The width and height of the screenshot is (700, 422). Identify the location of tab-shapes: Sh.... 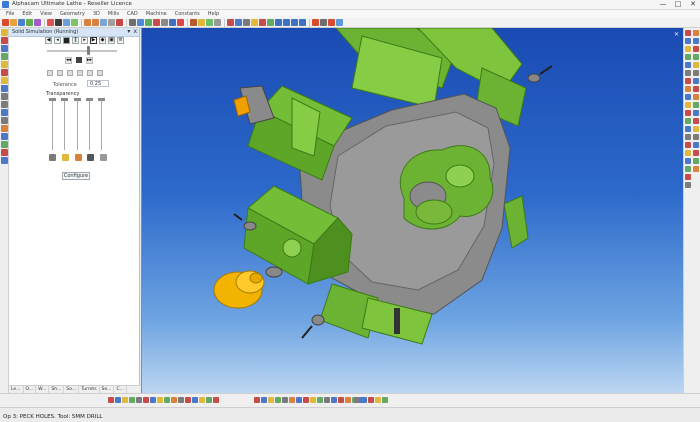
(57, 389).